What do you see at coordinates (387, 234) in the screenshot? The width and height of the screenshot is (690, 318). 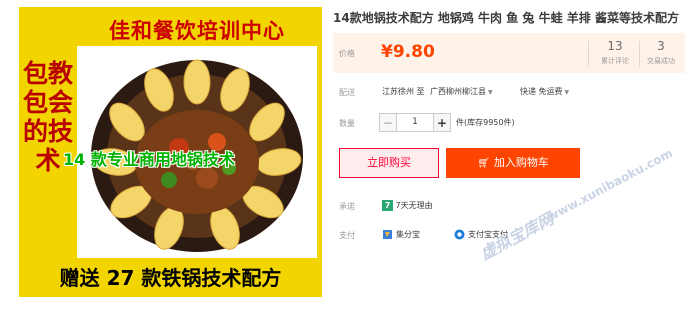 I see `jifenbao-icon` at bounding box center [387, 234].